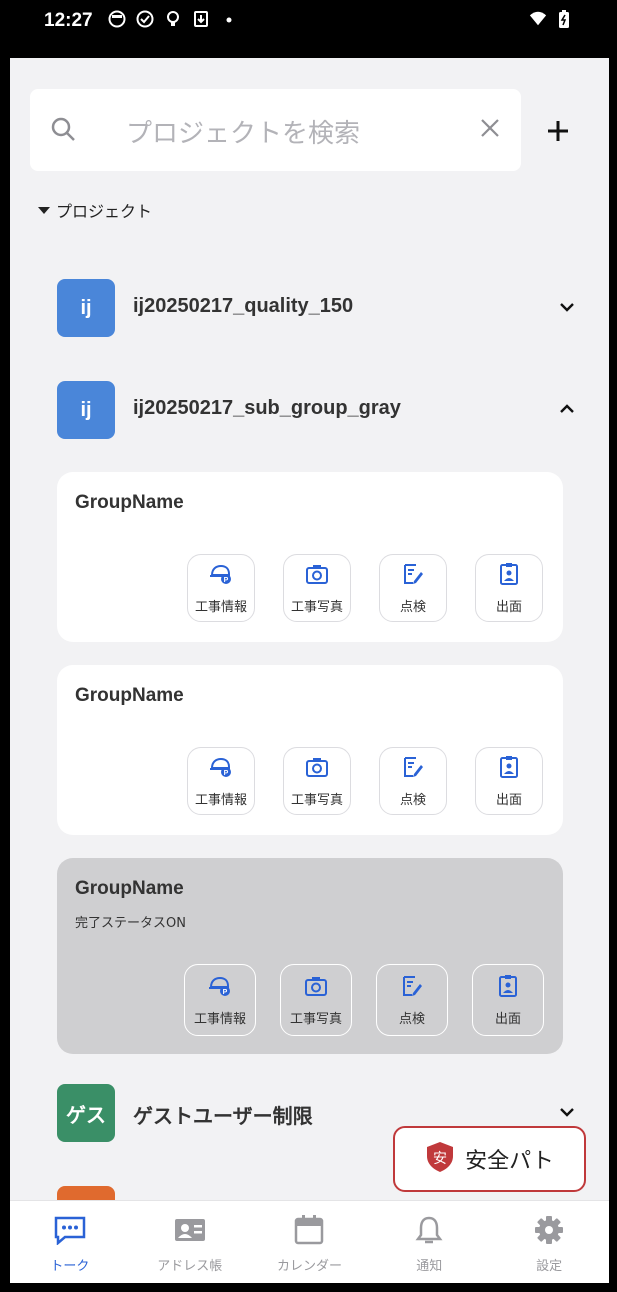  I want to click on dot-icon, so click(229, 19).